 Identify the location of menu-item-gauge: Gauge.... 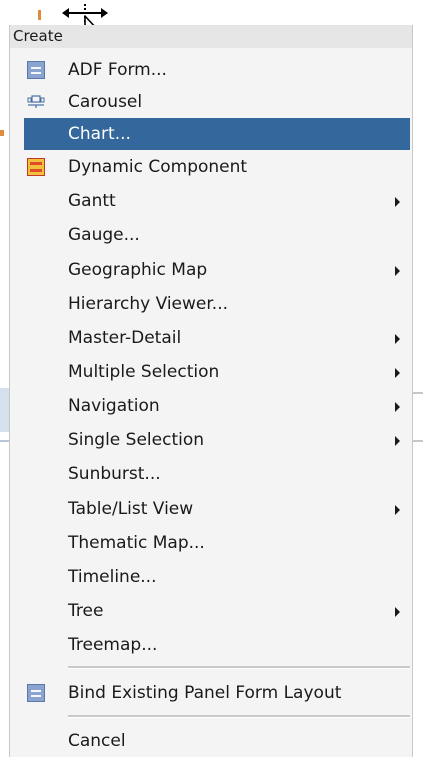
(217, 235).